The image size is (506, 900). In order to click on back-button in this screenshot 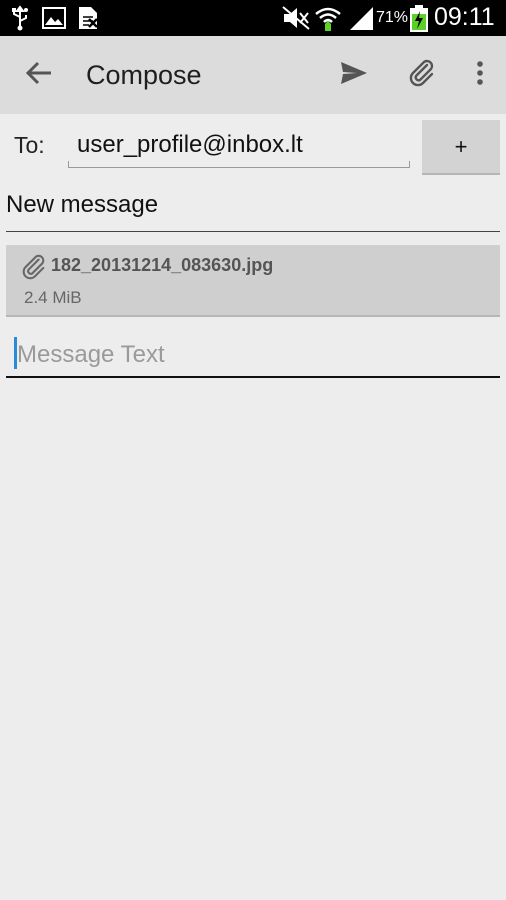, I will do `click(39, 75)`.